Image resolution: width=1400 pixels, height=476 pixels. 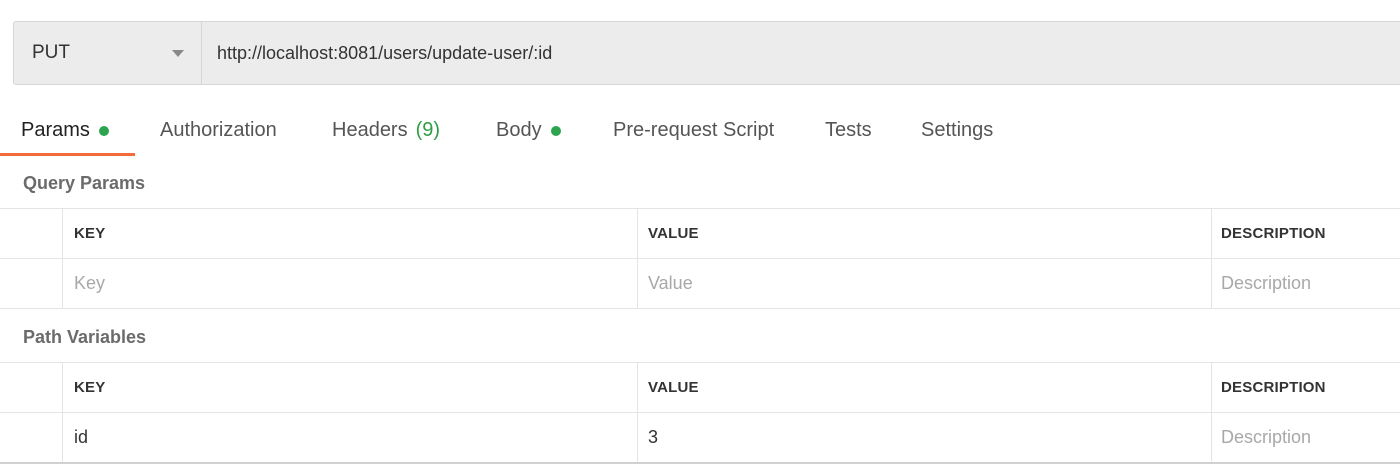 What do you see at coordinates (555, 130) in the screenshot?
I see `body-status-dot-icon` at bounding box center [555, 130].